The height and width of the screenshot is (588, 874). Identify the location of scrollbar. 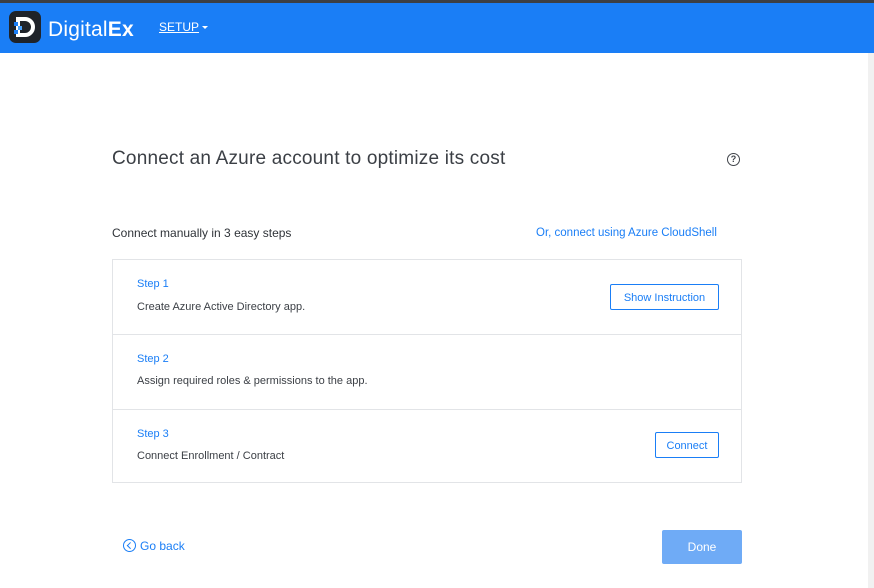
(871, 320).